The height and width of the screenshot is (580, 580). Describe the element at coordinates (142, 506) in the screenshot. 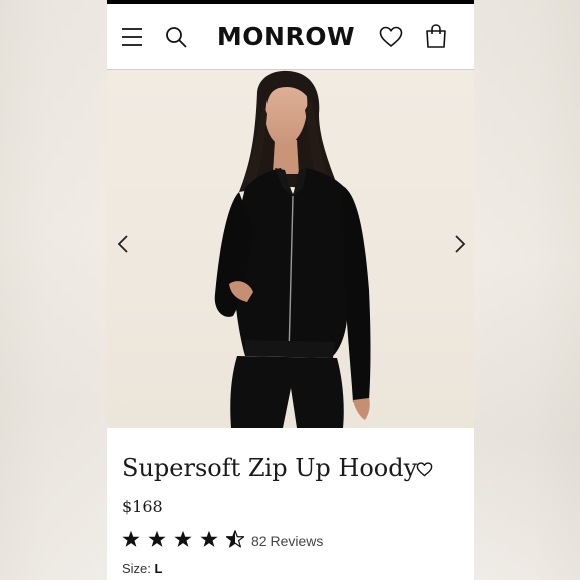

I see `product-price: $168` at that location.